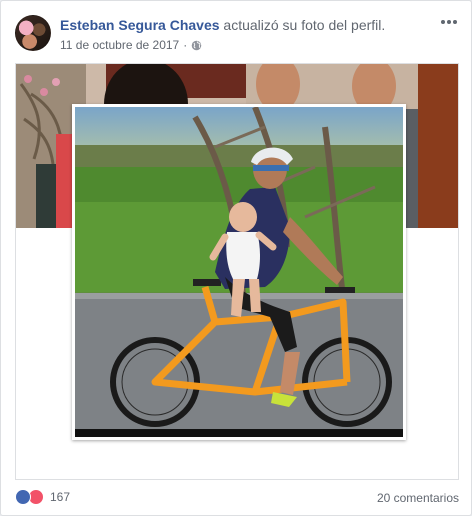  What do you see at coordinates (33, 33) in the screenshot?
I see `avatar` at bounding box center [33, 33].